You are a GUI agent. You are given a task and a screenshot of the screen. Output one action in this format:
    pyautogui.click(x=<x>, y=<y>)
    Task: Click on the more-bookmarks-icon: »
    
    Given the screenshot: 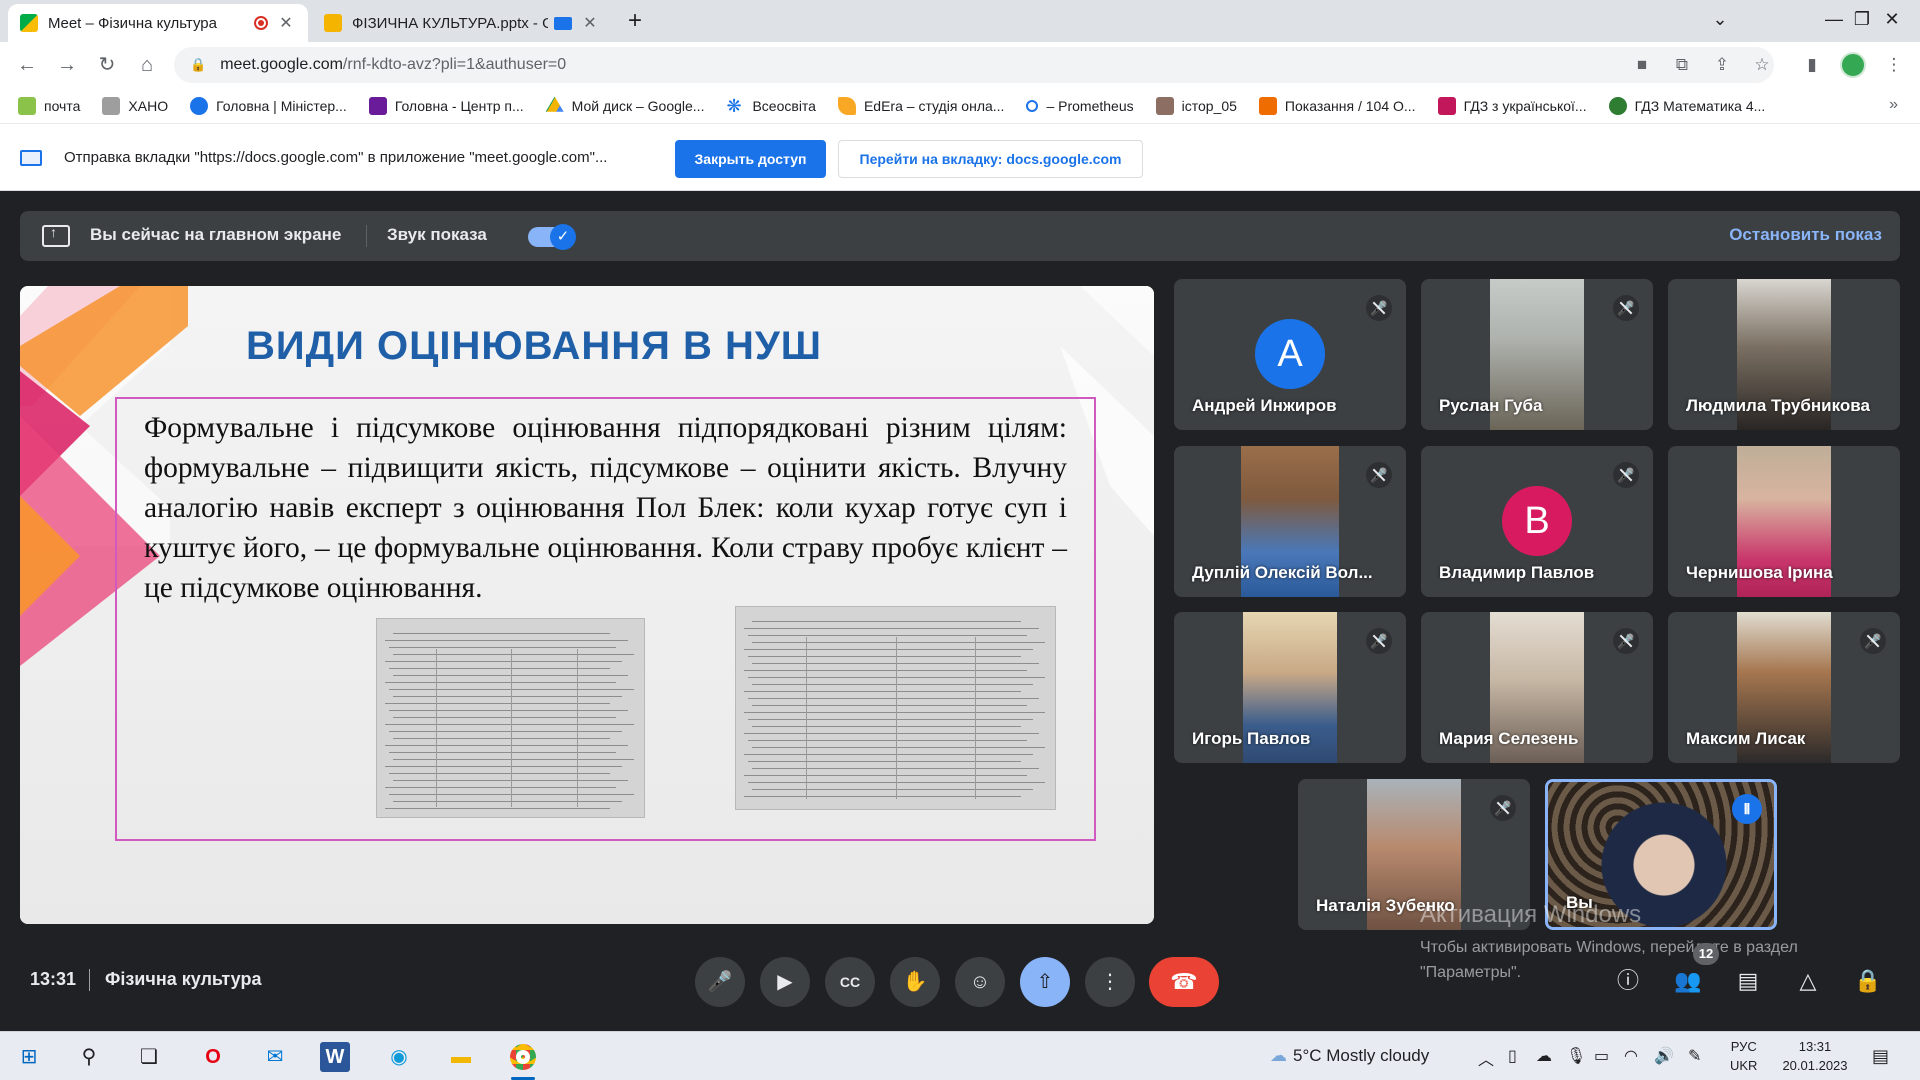 What is the action you would take?
    pyautogui.click(x=1893, y=105)
    